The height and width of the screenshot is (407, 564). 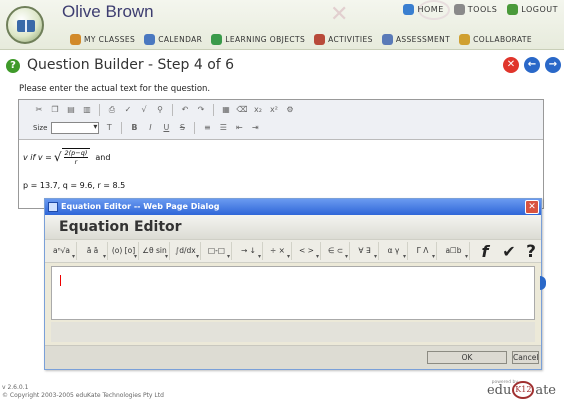 I want to click on logout-label: LOGOUT, so click(x=539, y=9).